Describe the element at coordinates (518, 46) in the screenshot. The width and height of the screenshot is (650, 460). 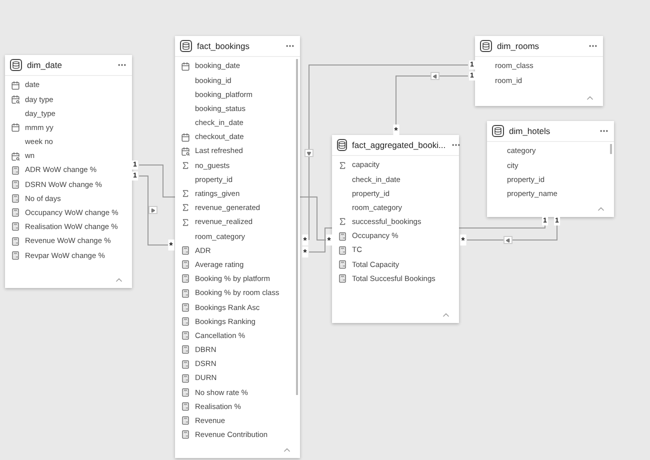
I see `table-title: dim_rooms` at that location.